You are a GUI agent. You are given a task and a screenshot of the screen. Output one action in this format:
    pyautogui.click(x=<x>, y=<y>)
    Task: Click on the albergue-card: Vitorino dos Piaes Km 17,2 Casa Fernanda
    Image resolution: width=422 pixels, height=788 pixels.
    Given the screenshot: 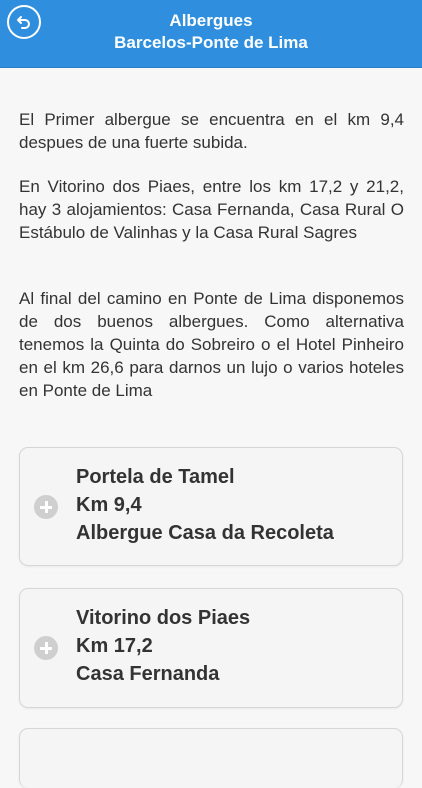 What is the action you would take?
    pyautogui.click(x=211, y=648)
    